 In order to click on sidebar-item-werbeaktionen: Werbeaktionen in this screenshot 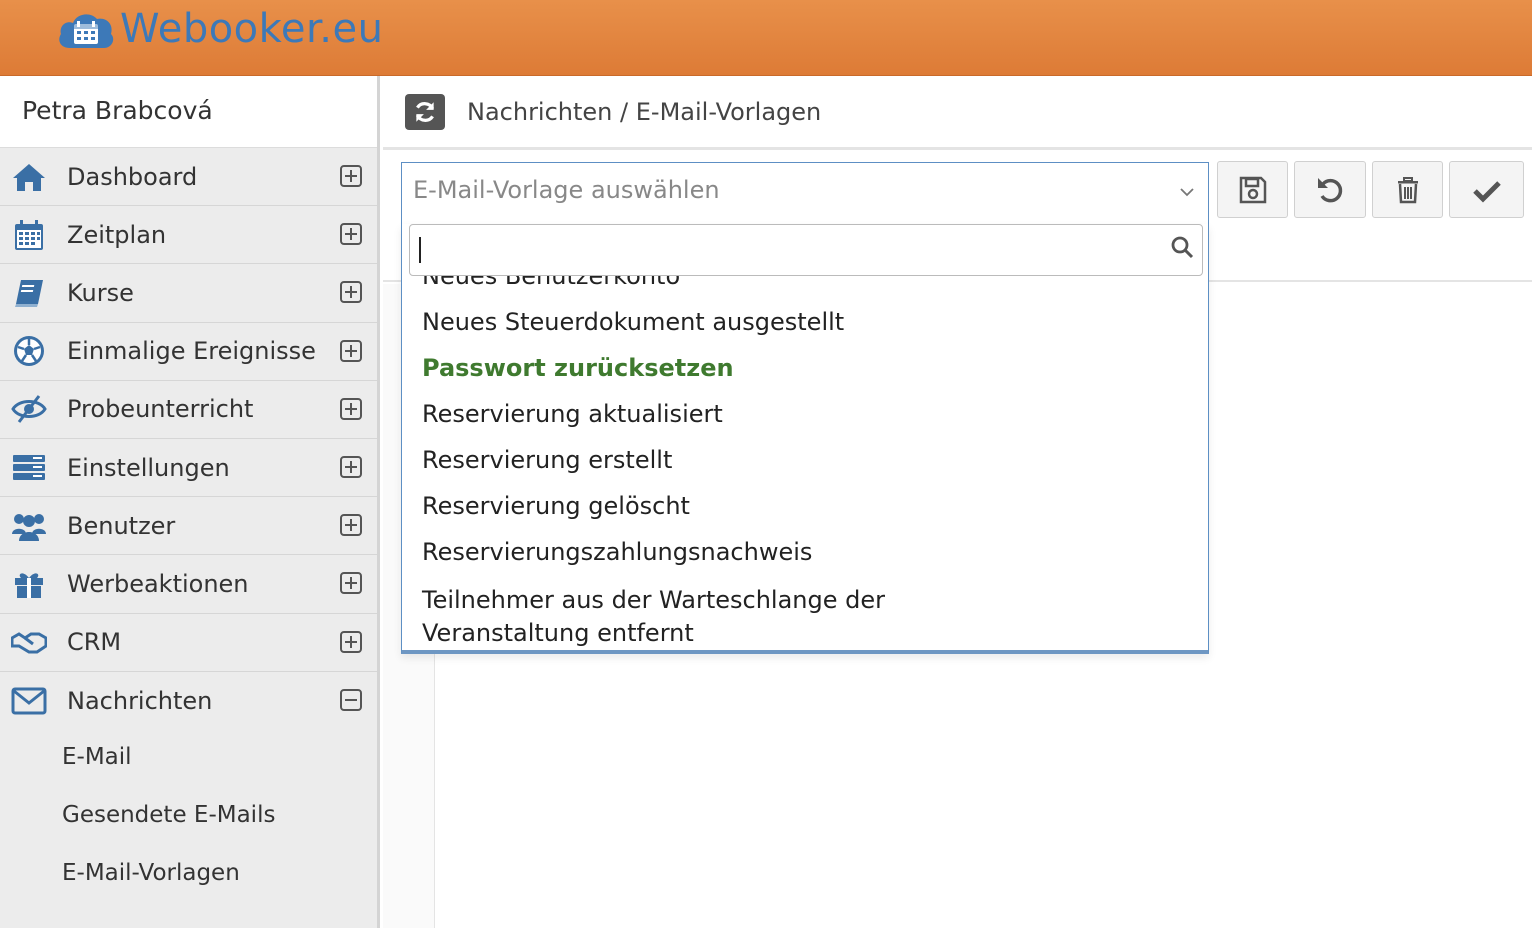, I will do `click(188, 584)`.